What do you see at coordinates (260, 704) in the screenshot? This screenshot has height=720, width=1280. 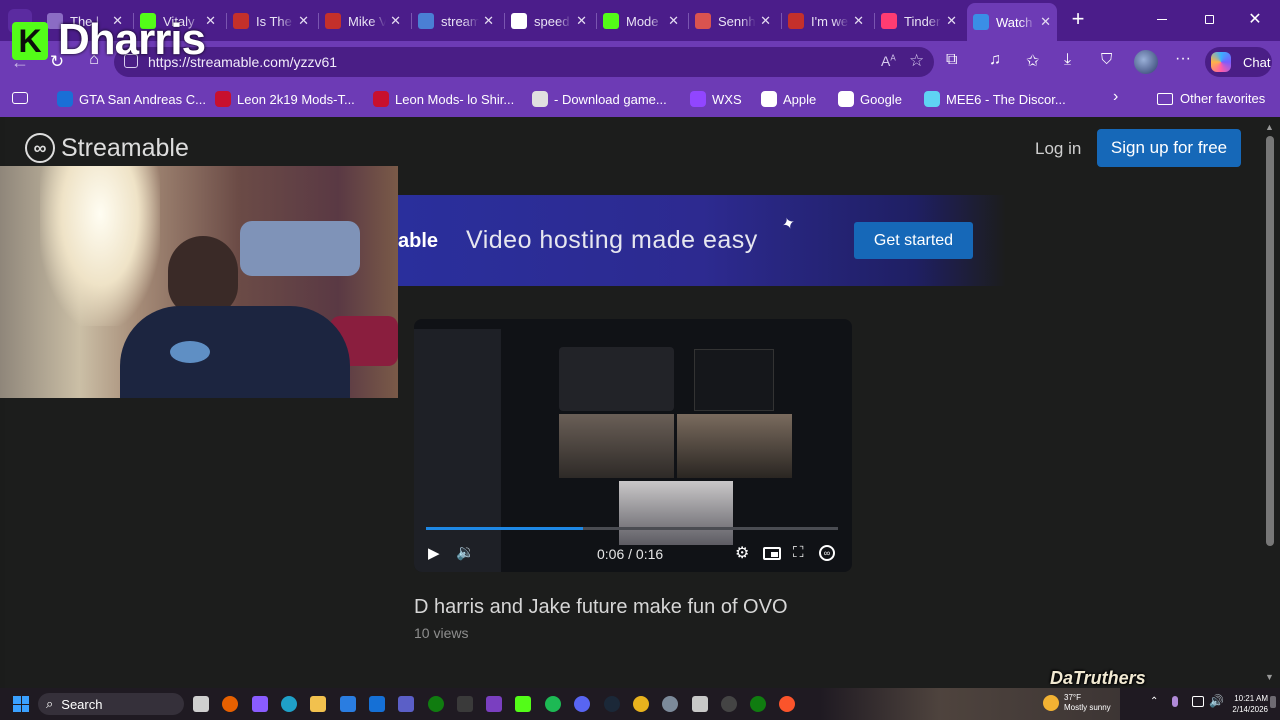 I see `copilot-icon` at bounding box center [260, 704].